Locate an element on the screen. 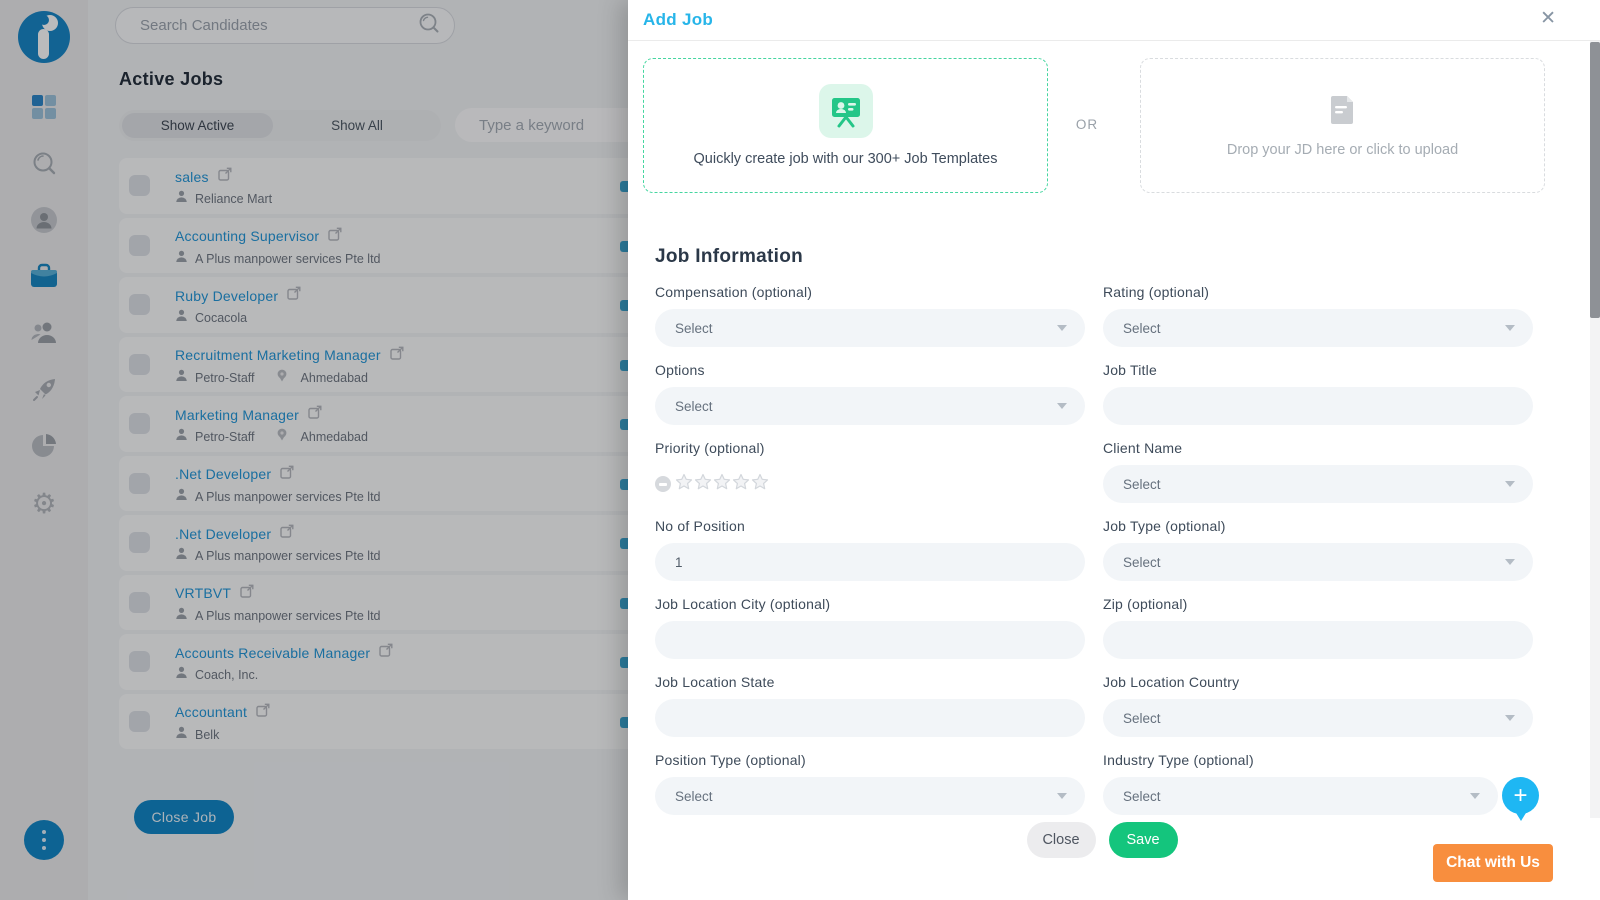 Image resolution: width=1600 pixels, height=900 pixels. field-job-title: Job Title is located at coordinates (1318, 393).